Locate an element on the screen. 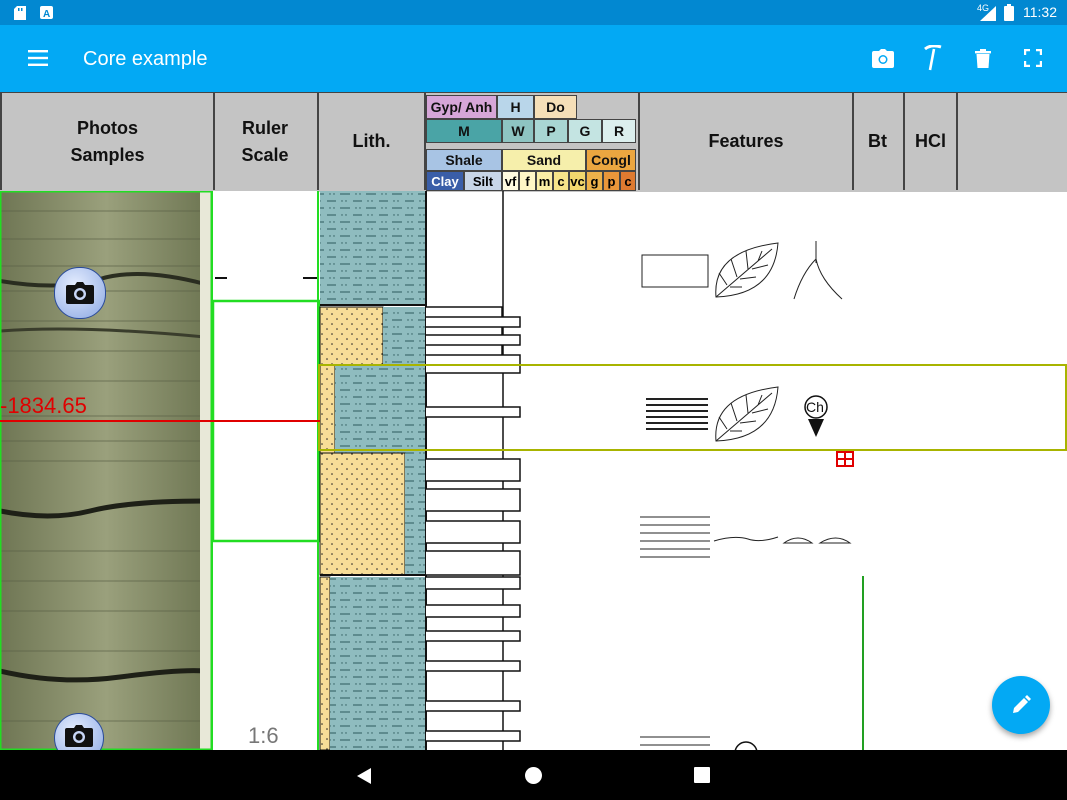  gyp-anh-cell: Gyp/ Anh is located at coordinates (461, 107).